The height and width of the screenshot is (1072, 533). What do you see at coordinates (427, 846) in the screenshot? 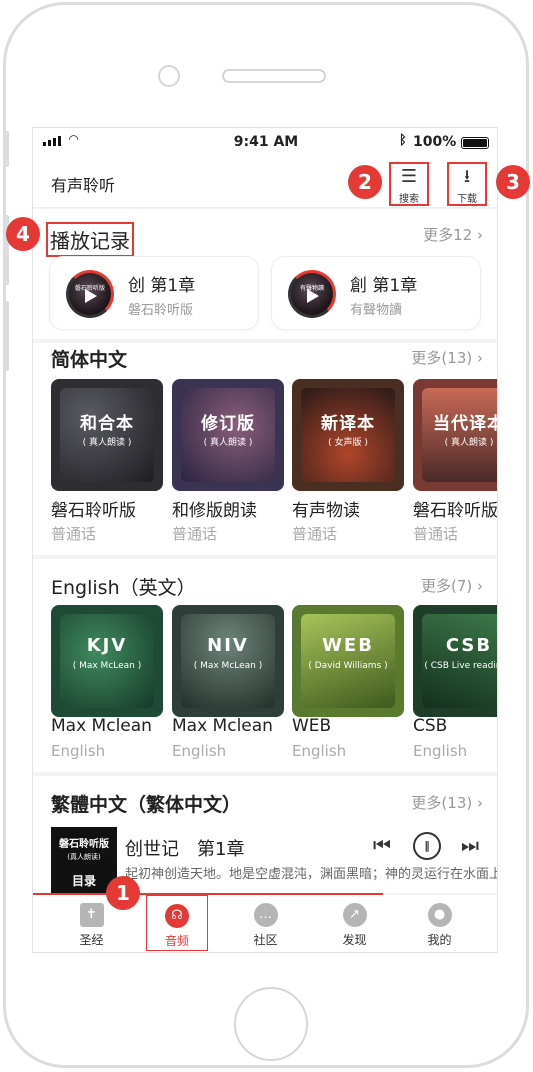
I see `pause-icon: ‖` at bounding box center [427, 846].